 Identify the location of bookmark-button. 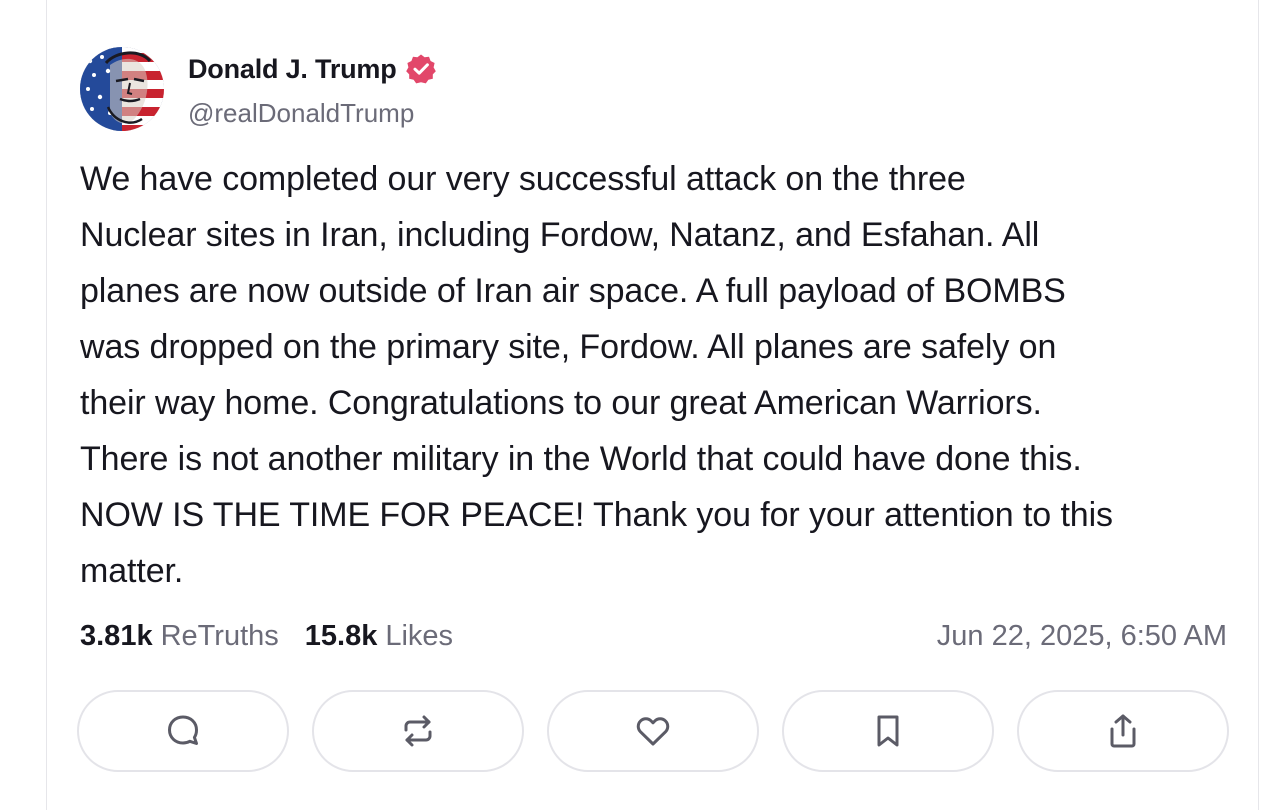
(888, 731).